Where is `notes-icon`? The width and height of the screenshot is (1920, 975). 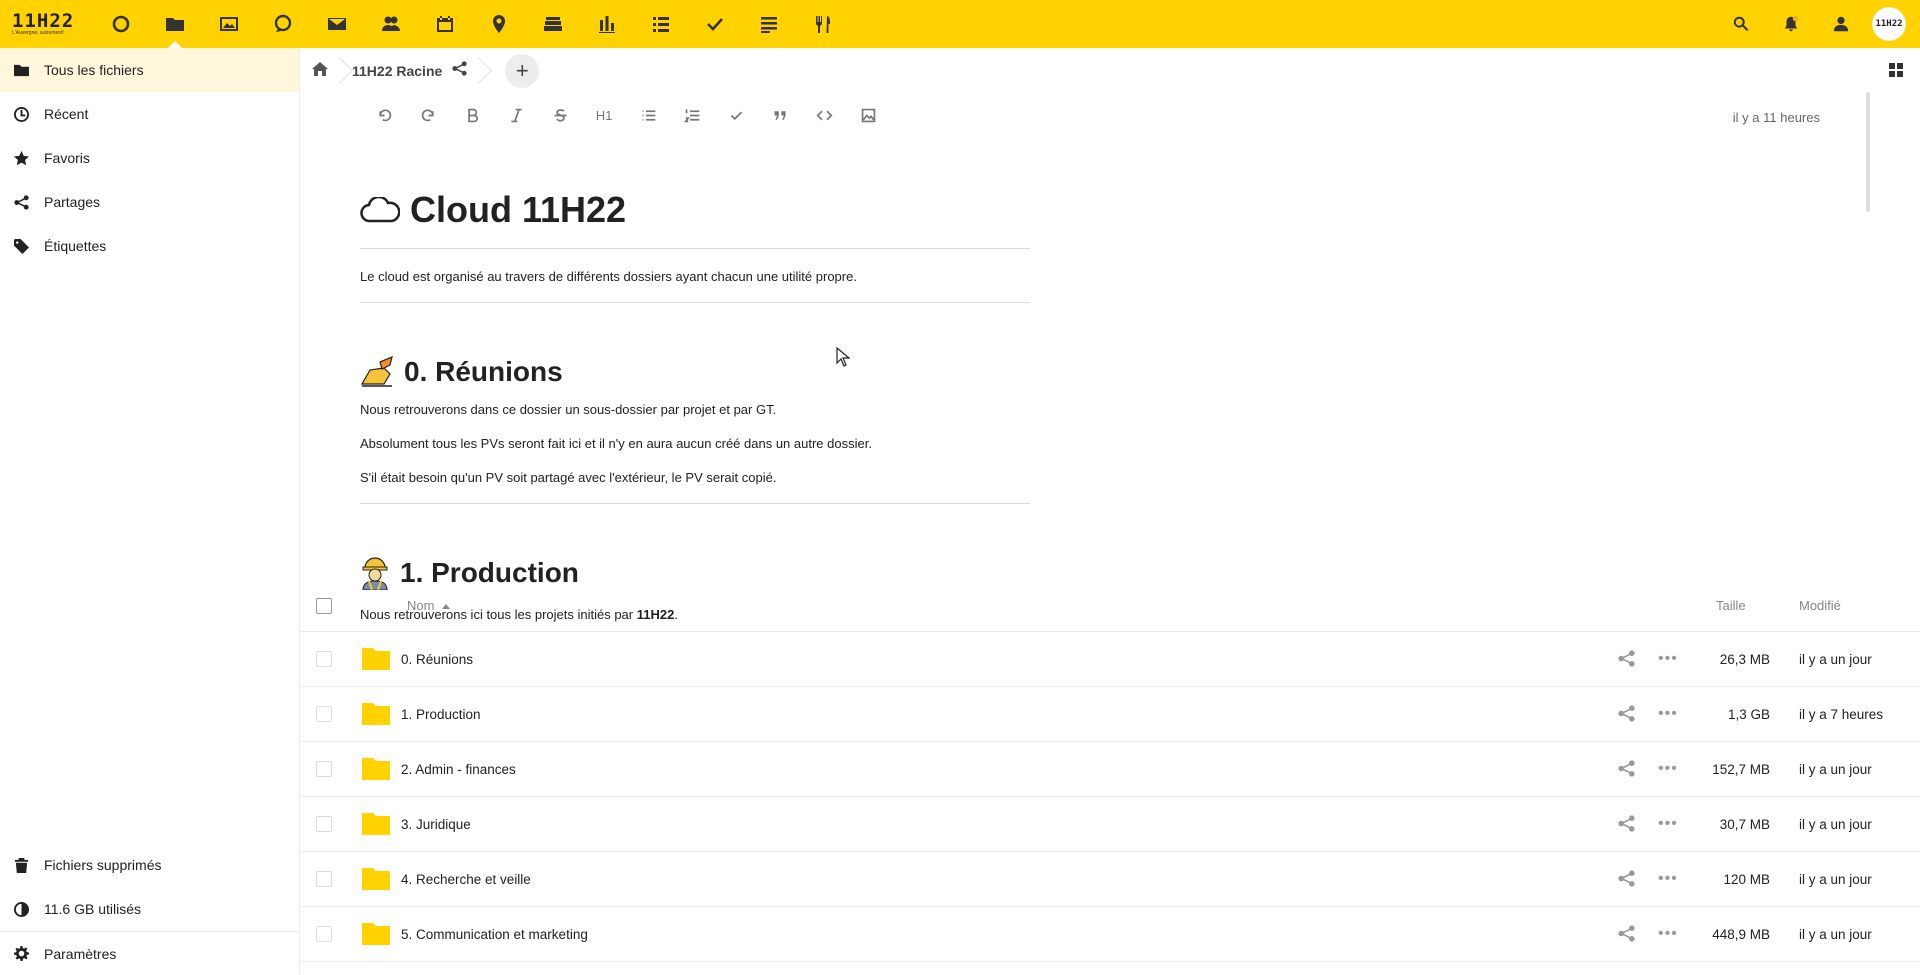 notes-icon is located at coordinates (769, 24).